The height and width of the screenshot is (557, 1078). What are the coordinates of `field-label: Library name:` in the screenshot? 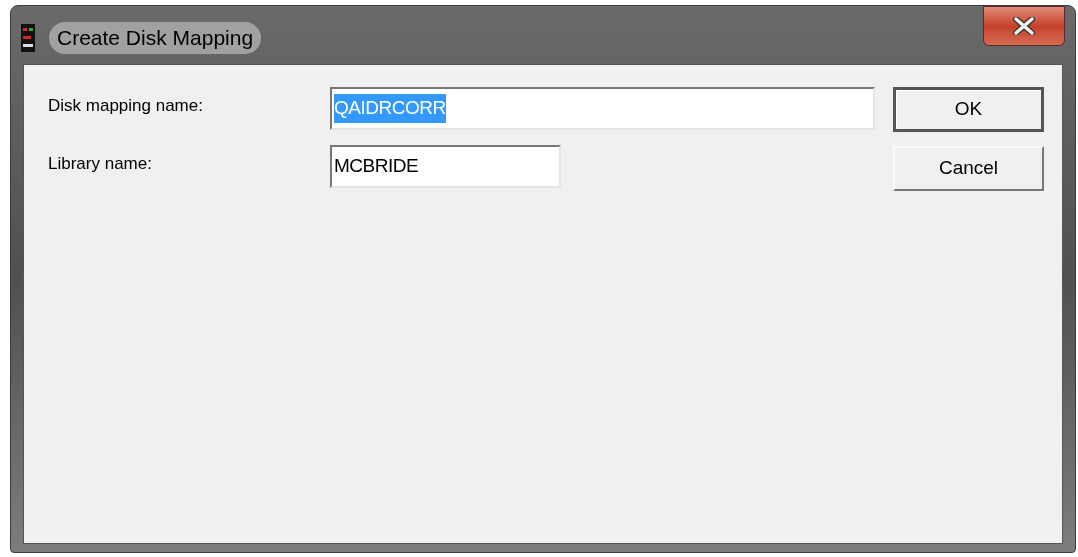 It's located at (100, 164).